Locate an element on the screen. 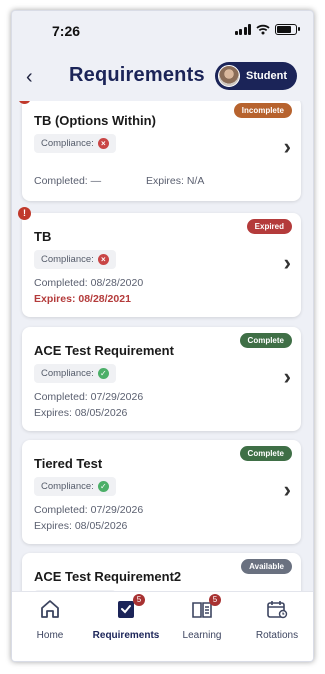 This screenshot has width=325, height=674. completed-date: Completed: 08/28/2020 is located at coordinates (89, 283).